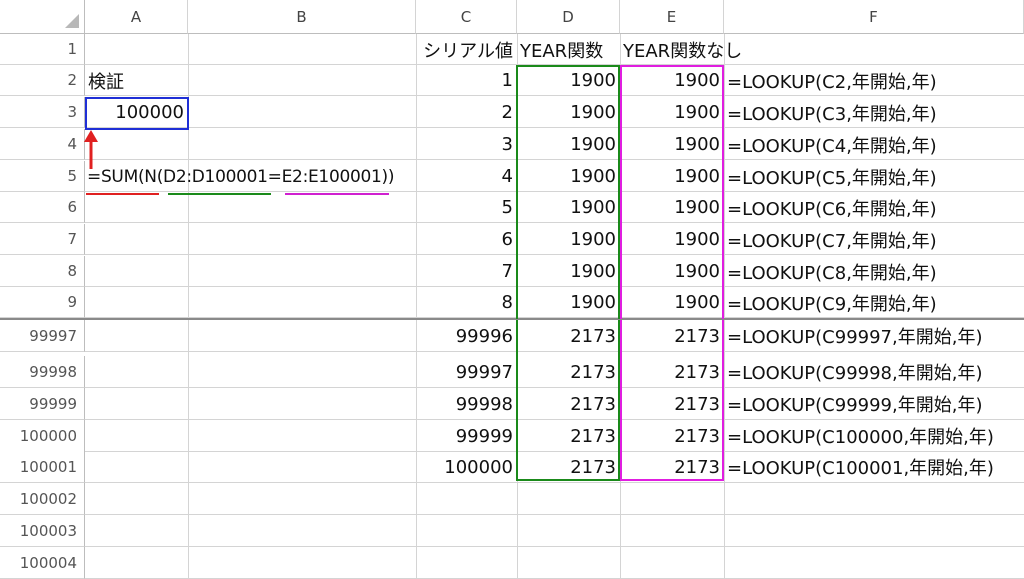 This screenshot has height=579, width=1024. Describe the element at coordinates (72, 21) in the screenshot. I see `select-all-icon` at that location.